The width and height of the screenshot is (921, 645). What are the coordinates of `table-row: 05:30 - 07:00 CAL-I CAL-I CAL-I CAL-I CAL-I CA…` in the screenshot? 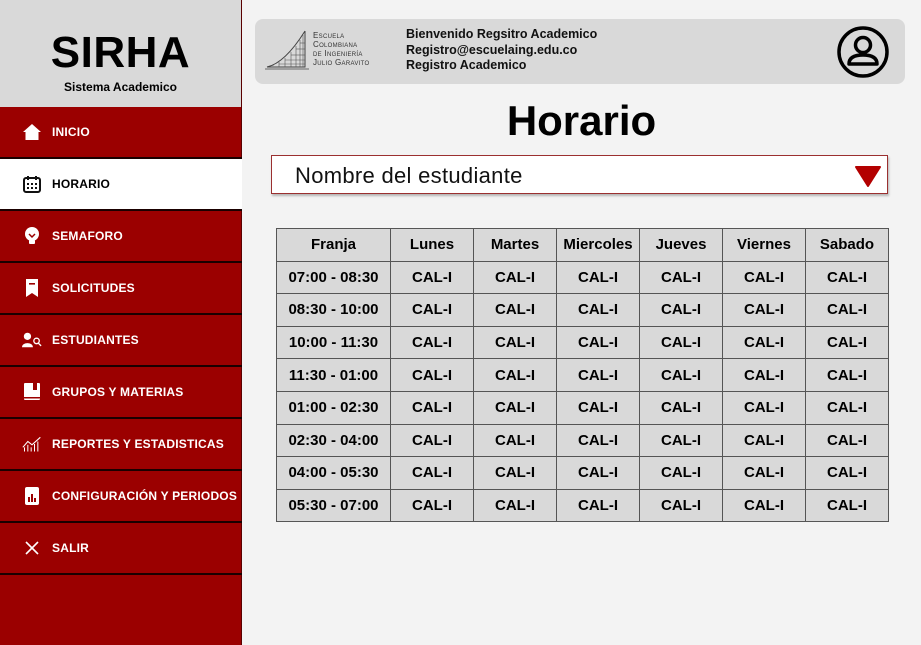 It's located at (582, 505).